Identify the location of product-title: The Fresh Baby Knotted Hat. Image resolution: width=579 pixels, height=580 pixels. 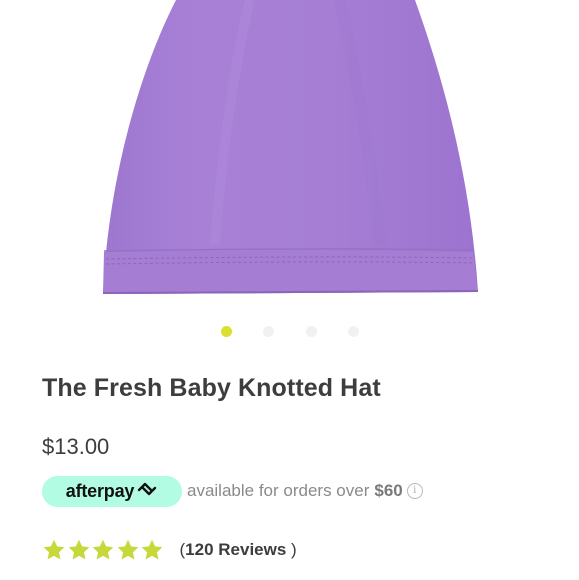
(211, 388).